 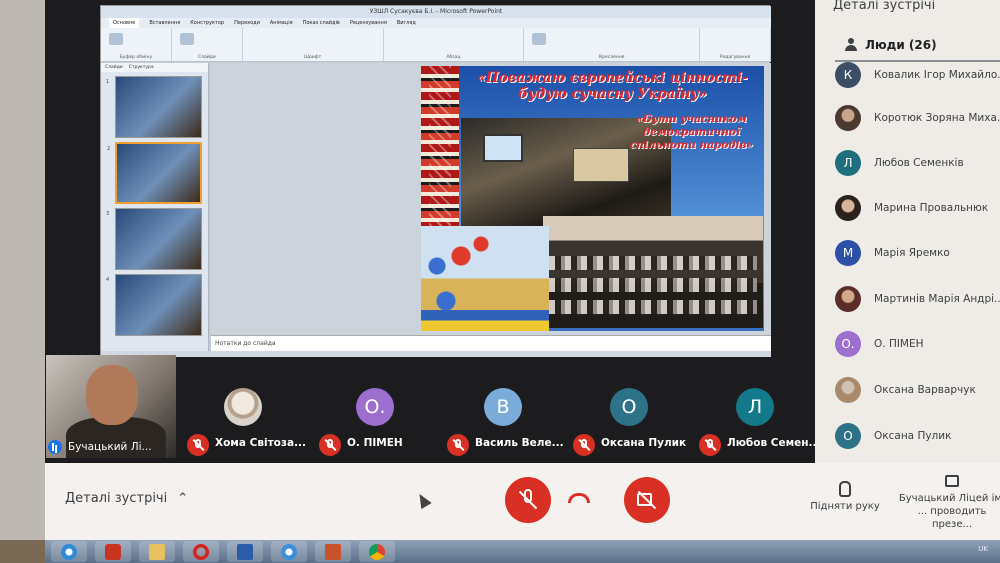 I want to click on ribbon-group-font: Шрифт, so click(x=313, y=44).